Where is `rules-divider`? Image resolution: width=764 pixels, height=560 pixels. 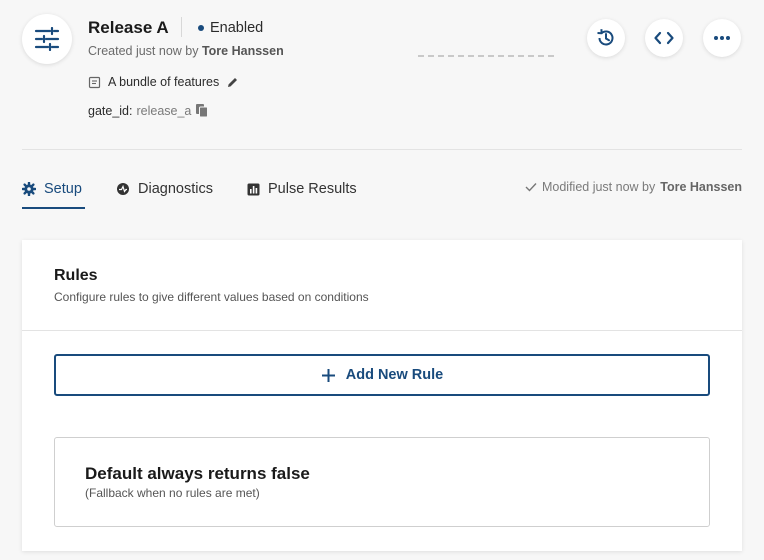
rules-divider is located at coordinates (382, 330).